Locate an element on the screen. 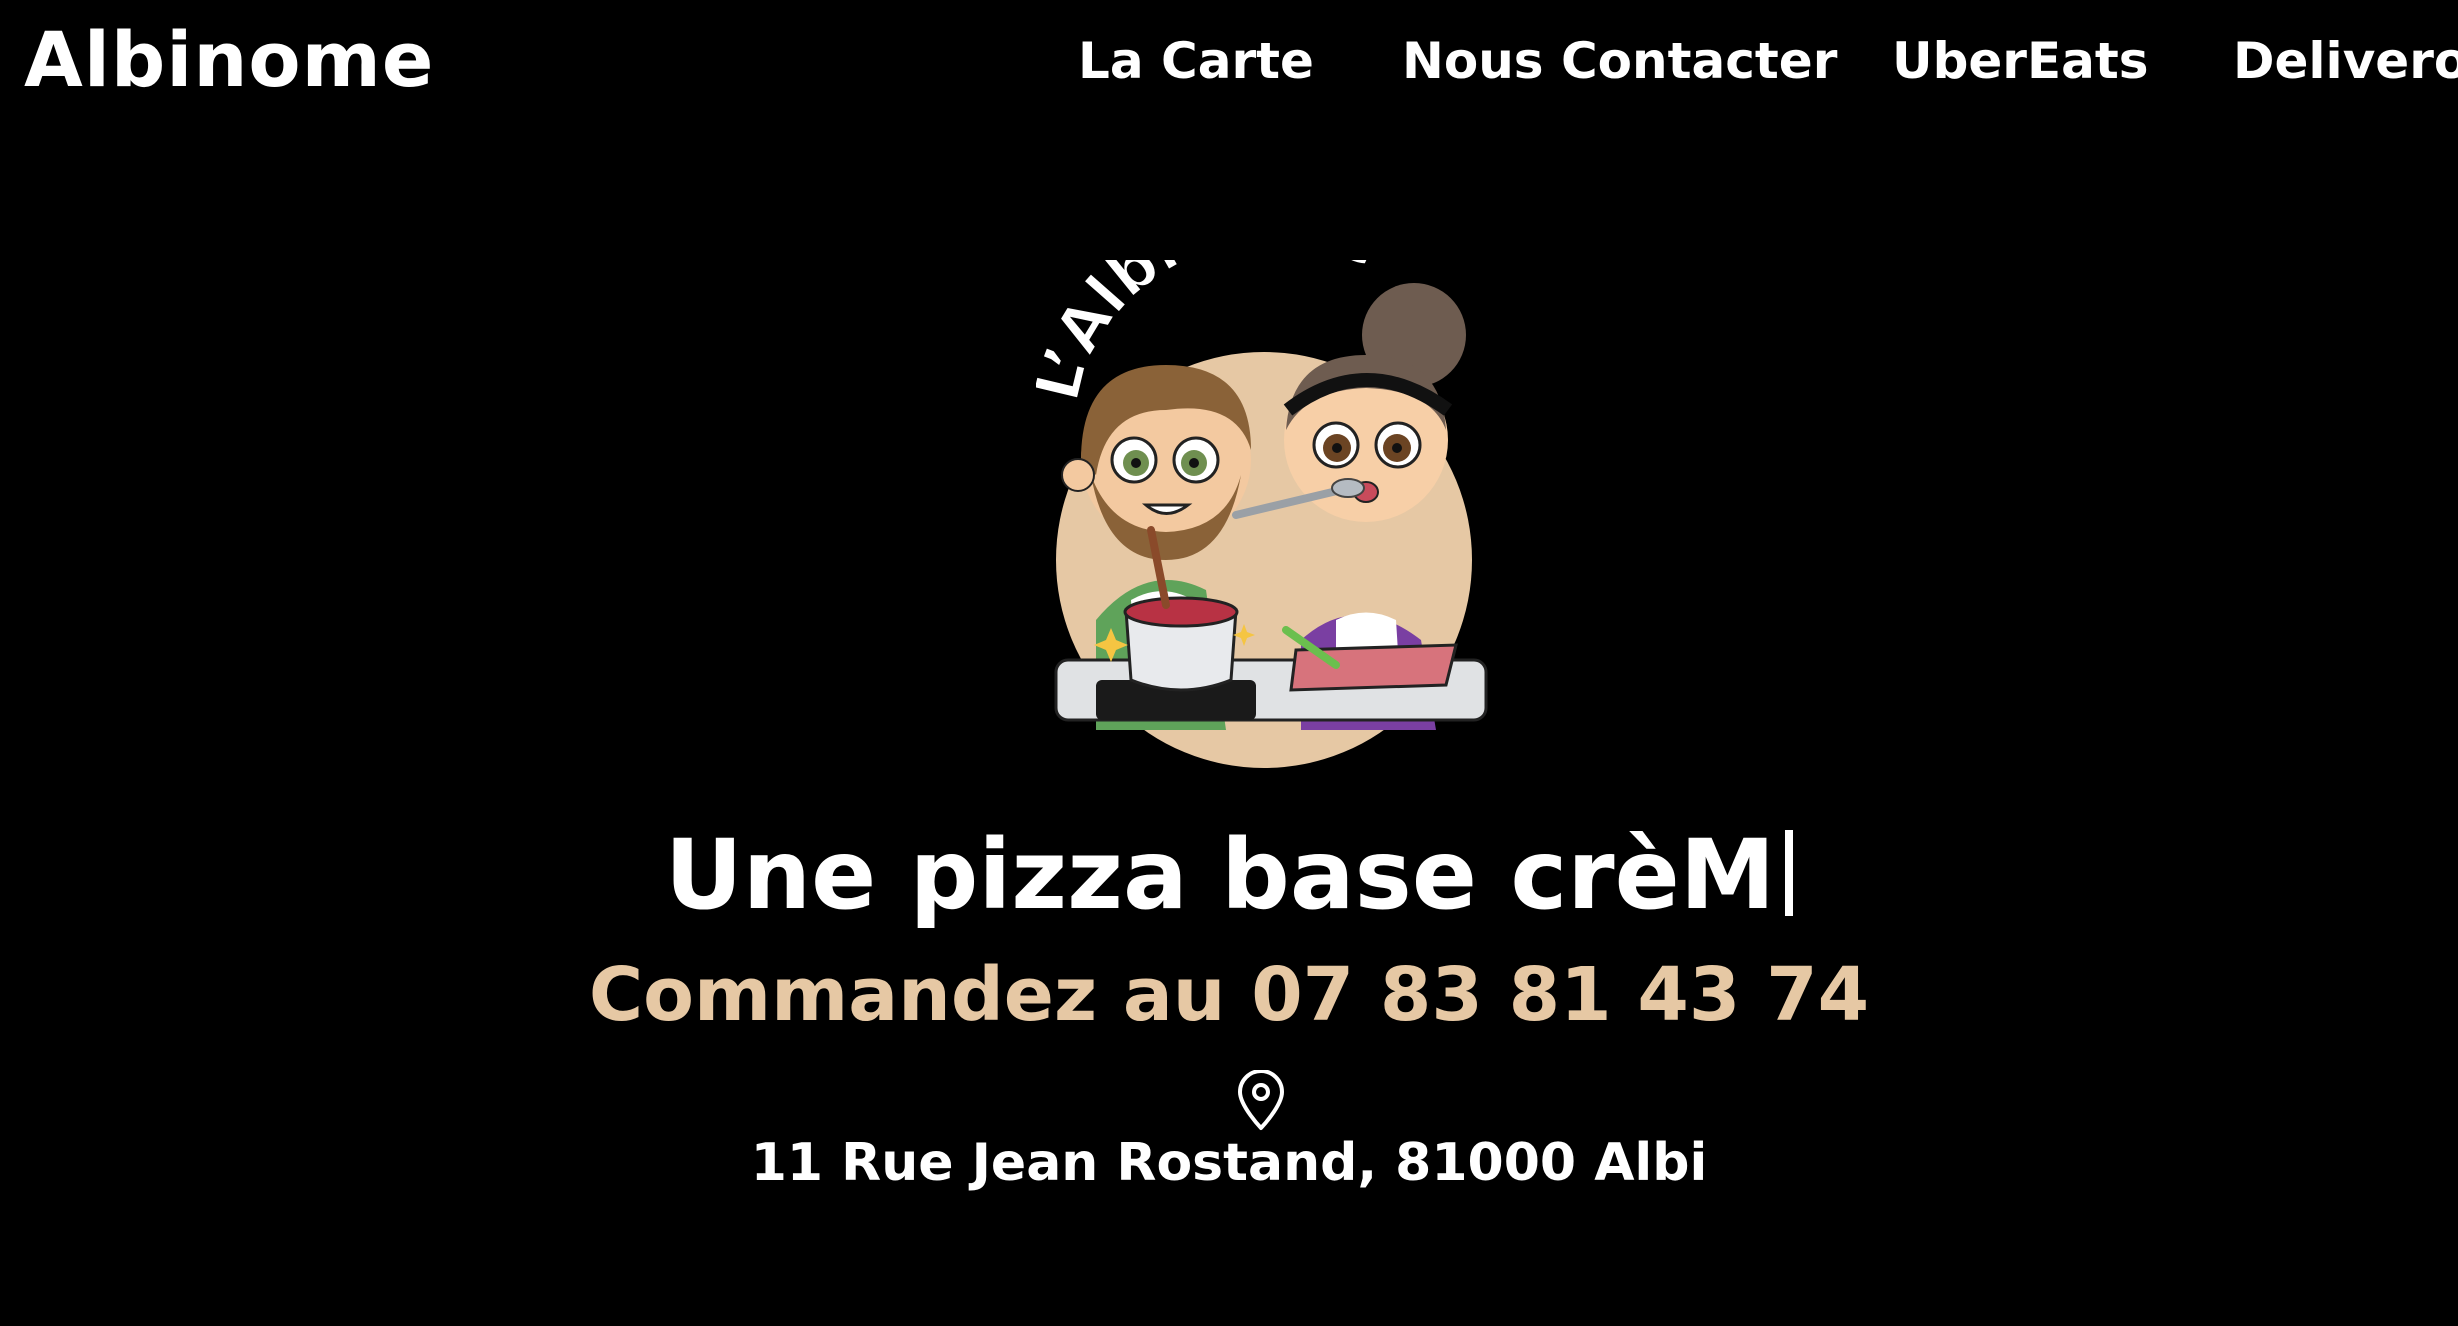  restaurant-logo: L’Albinôme is located at coordinates (1262, 514).